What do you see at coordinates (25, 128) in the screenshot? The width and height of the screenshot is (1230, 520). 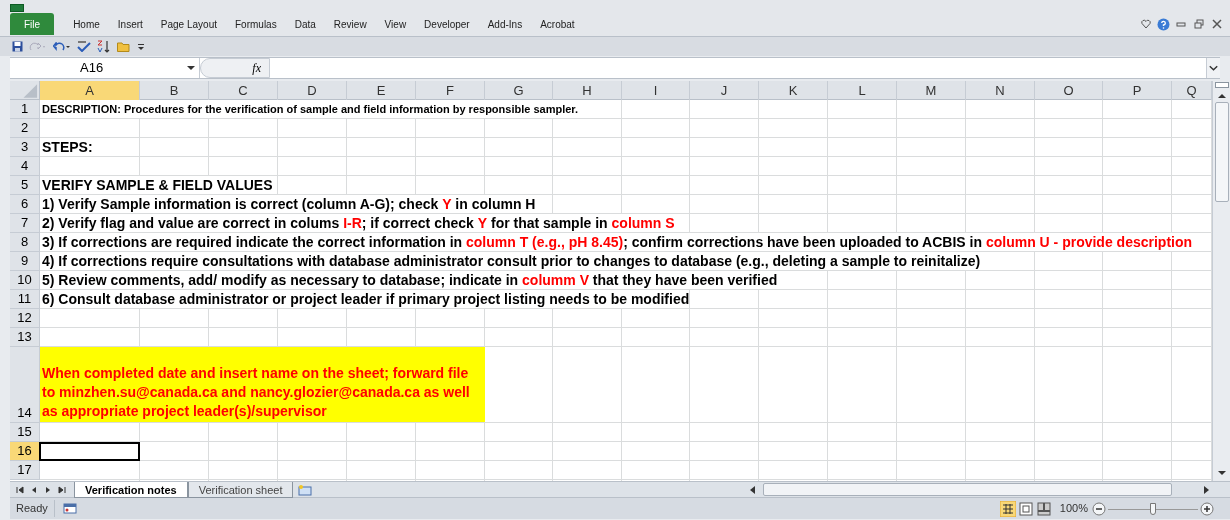 I see `row-header: 2` at bounding box center [25, 128].